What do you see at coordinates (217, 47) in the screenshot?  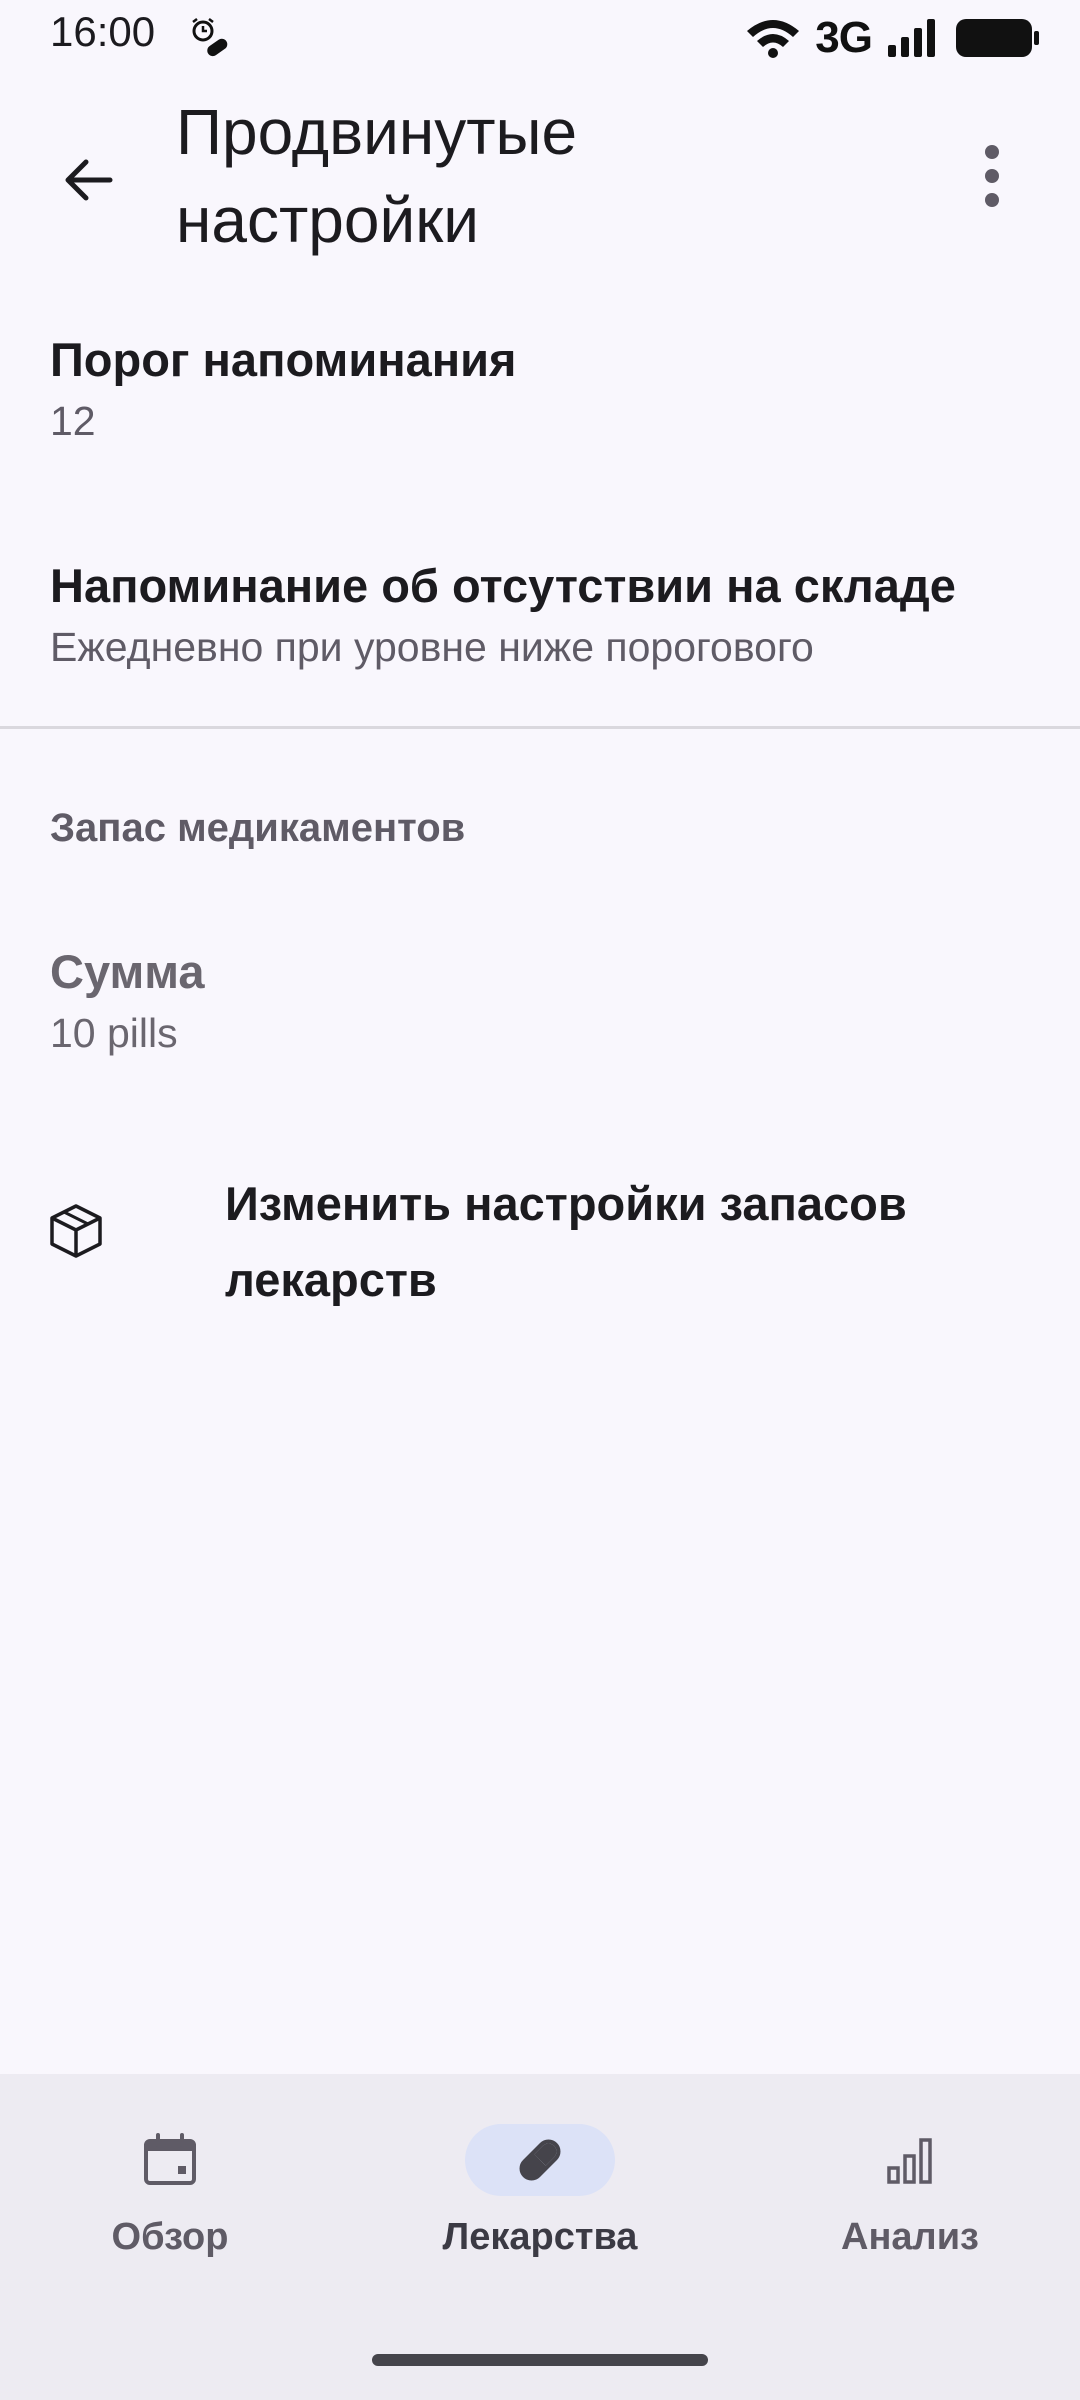 I see `pill-notification-icon` at bounding box center [217, 47].